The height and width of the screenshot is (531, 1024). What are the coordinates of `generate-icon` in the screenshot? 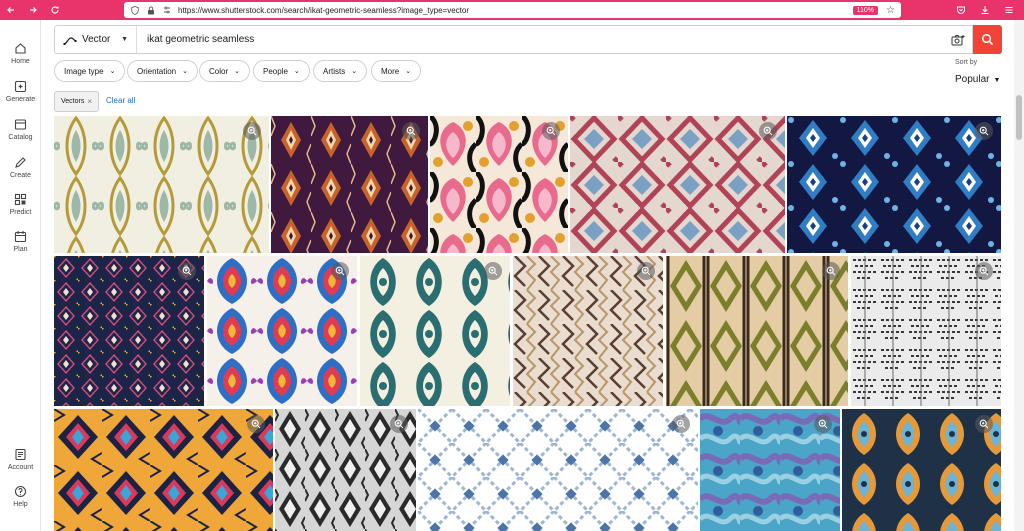 It's located at (21, 87).